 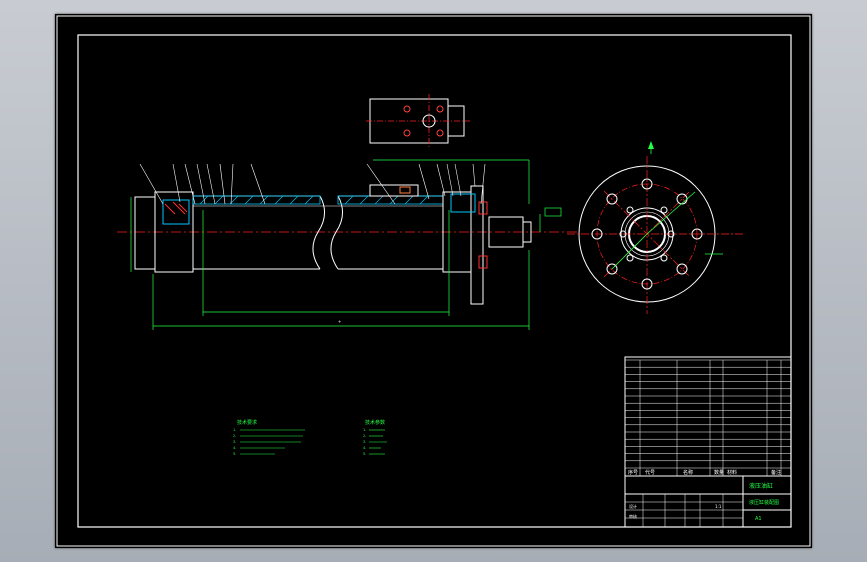 What do you see at coordinates (708, 417) in the screenshot?
I see `bom-table` at bounding box center [708, 417].